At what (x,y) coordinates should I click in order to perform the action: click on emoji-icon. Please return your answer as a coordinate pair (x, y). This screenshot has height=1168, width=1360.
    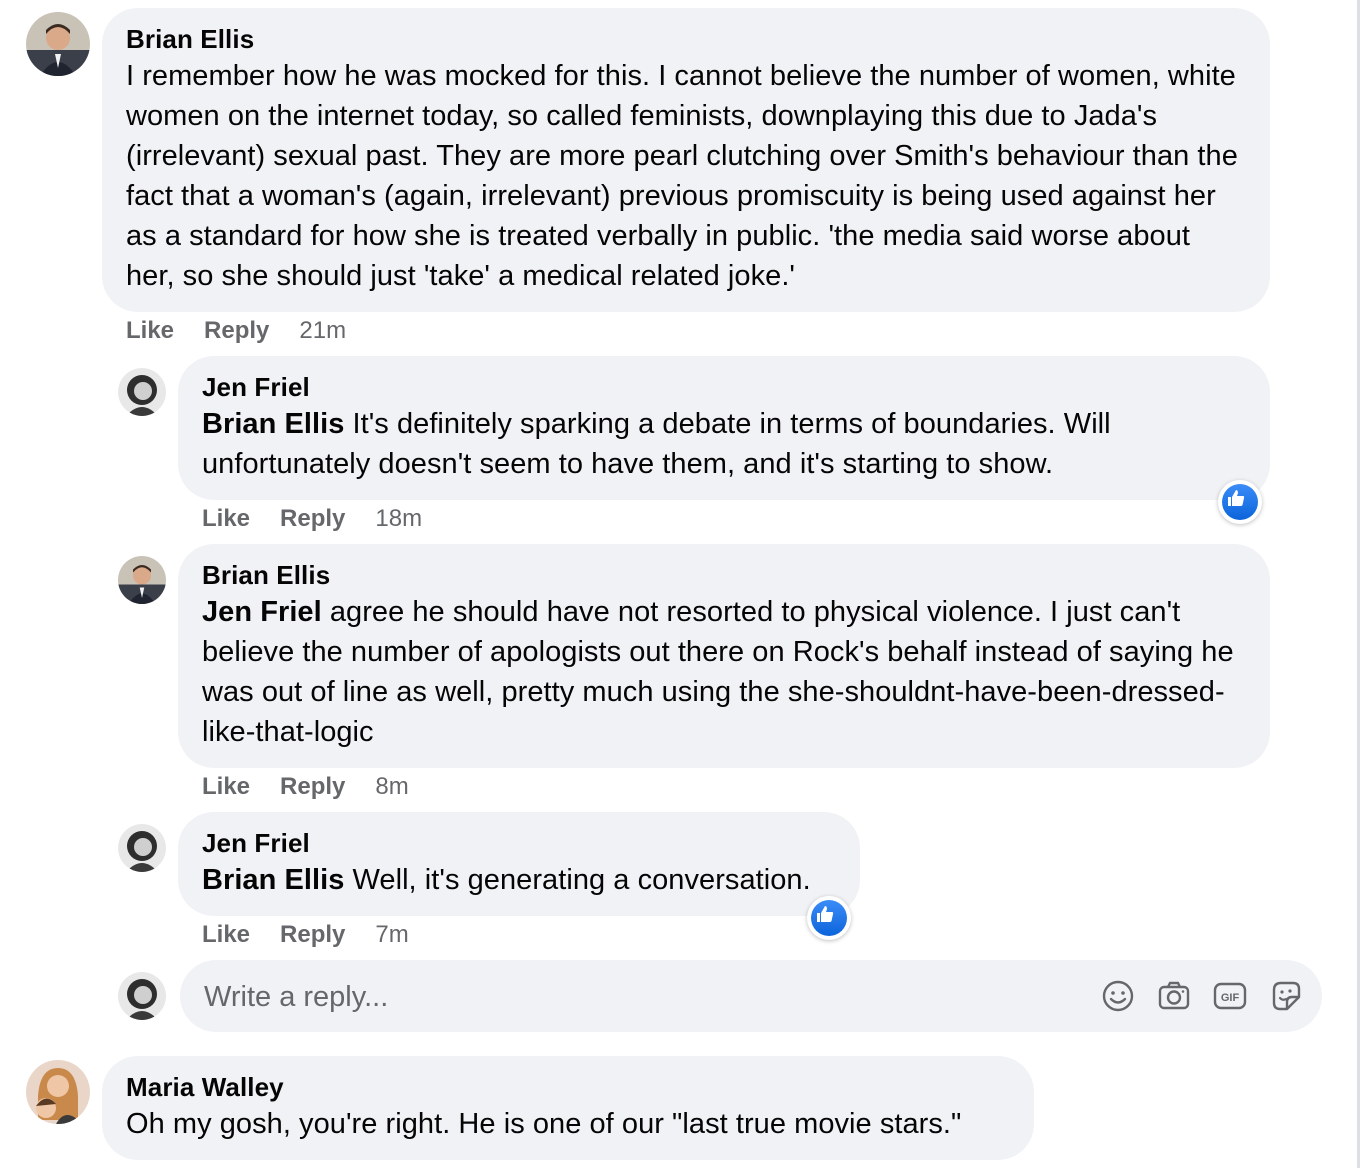
    Looking at the image, I should click on (1118, 996).